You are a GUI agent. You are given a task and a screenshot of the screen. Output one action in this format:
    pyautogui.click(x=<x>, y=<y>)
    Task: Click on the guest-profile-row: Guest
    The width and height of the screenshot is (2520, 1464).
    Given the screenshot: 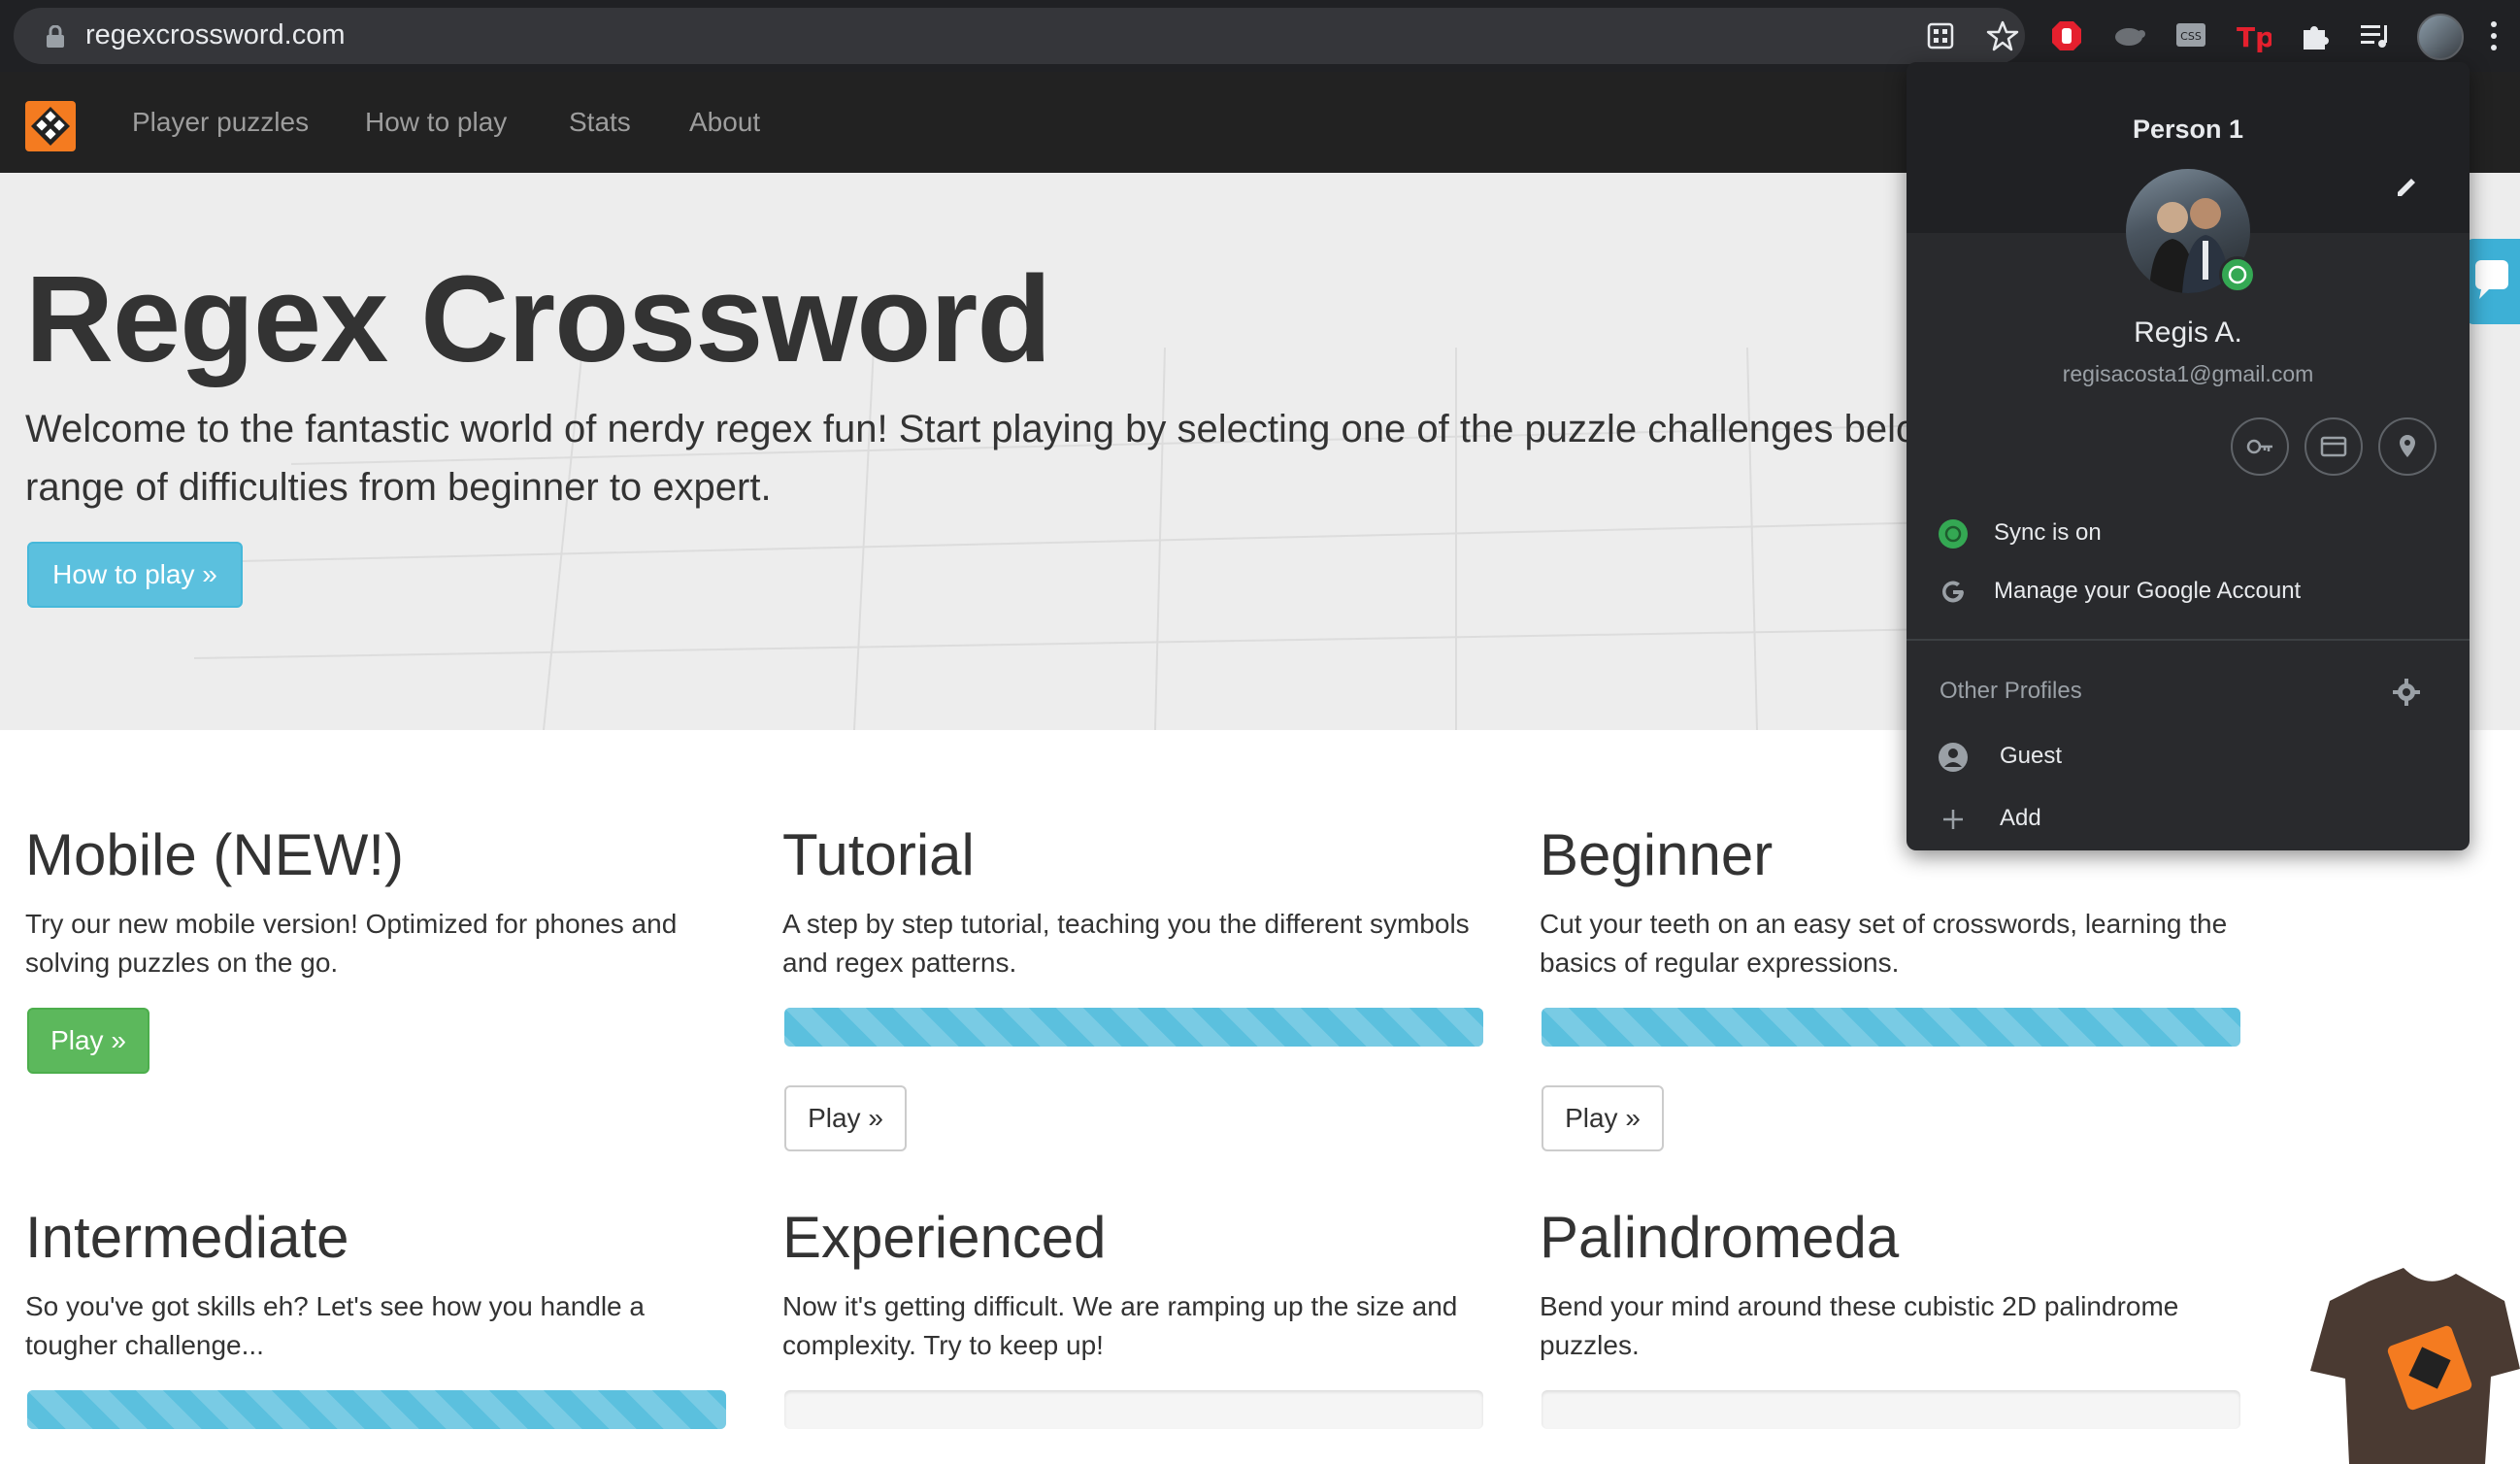 What is the action you would take?
    pyautogui.click(x=2188, y=757)
    